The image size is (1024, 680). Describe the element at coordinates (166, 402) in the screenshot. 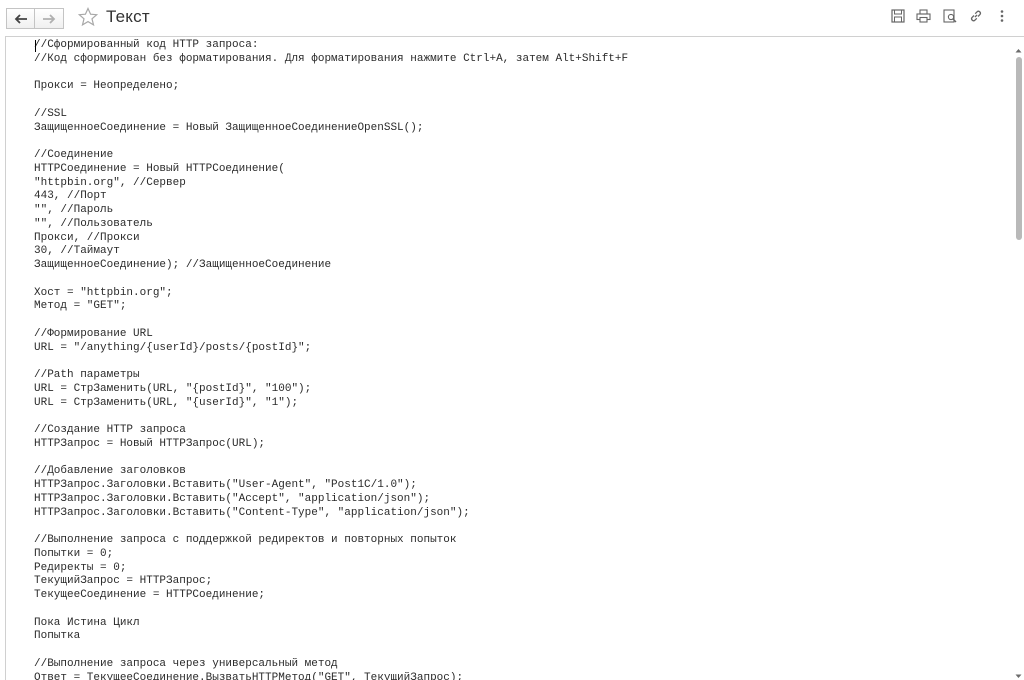

I see `code-line: URL = СтрЗаменить(URL, "{userId}", "1");` at that location.